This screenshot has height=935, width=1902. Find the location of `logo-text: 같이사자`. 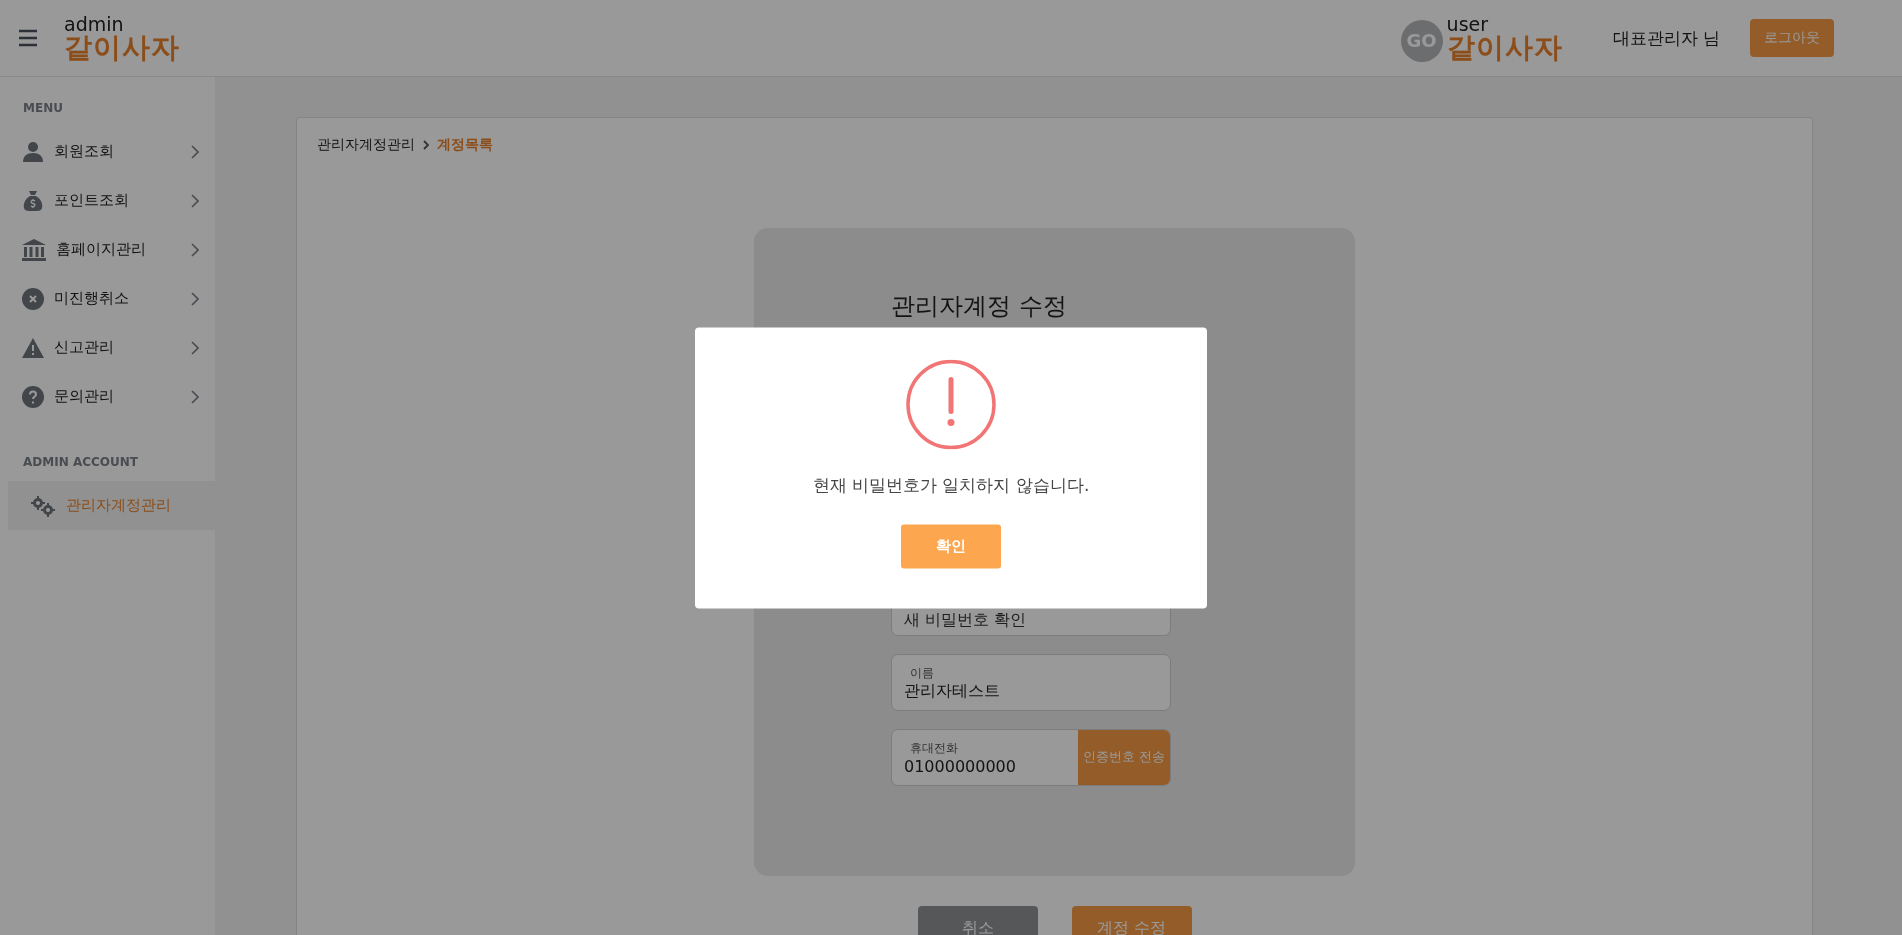

logo-text: 같이사자 is located at coordinates (122, 47).